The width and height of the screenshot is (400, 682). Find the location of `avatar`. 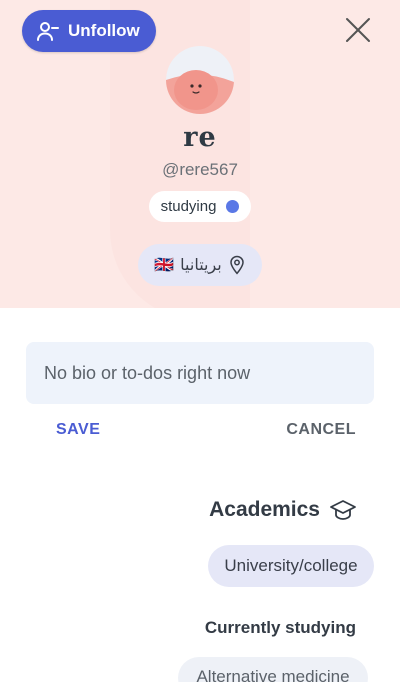

avatar is located at coordinates (200, 80).